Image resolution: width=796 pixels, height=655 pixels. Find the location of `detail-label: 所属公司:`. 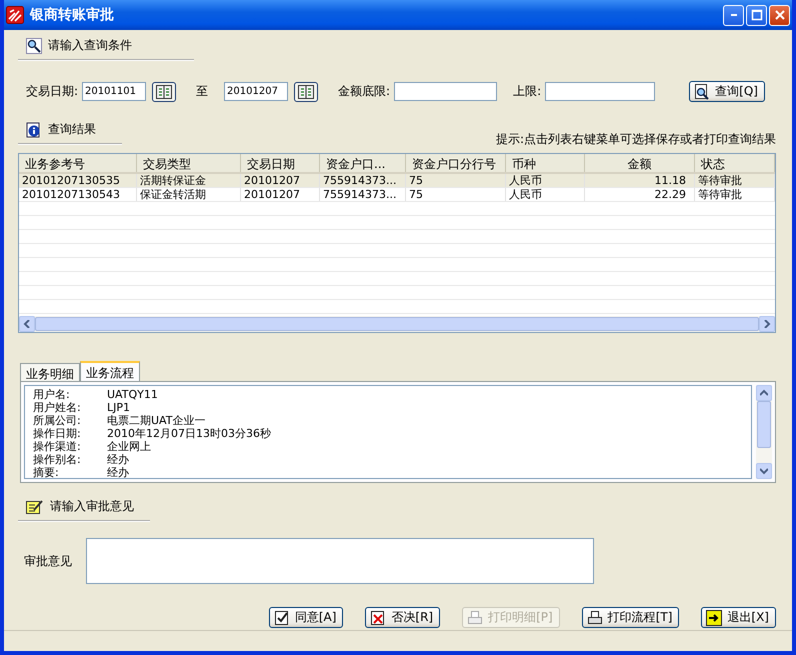

detail-label: 所属公司: is located at coordinates (57, 420).